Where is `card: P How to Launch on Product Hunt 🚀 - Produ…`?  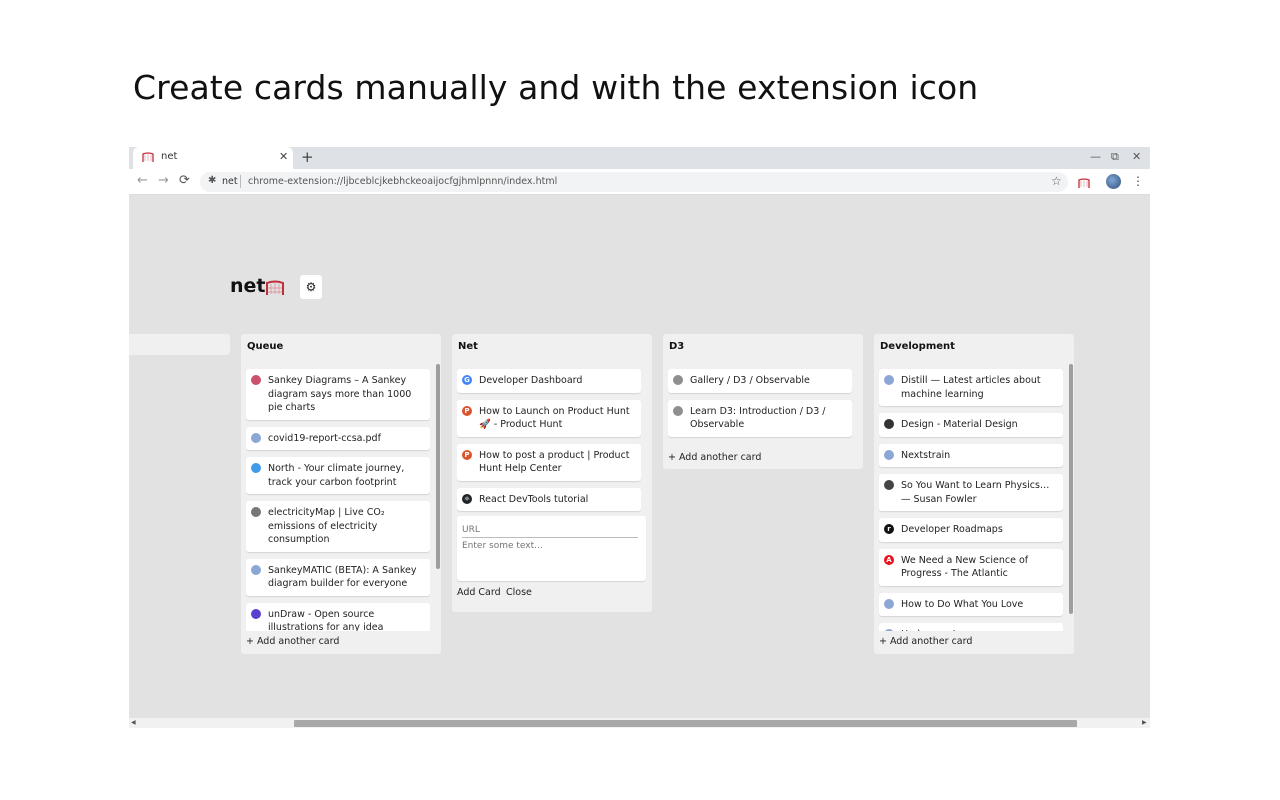 card: P How to Launch on Product Hunt 🚀 - Produ… is located at coordinates (549, 418).